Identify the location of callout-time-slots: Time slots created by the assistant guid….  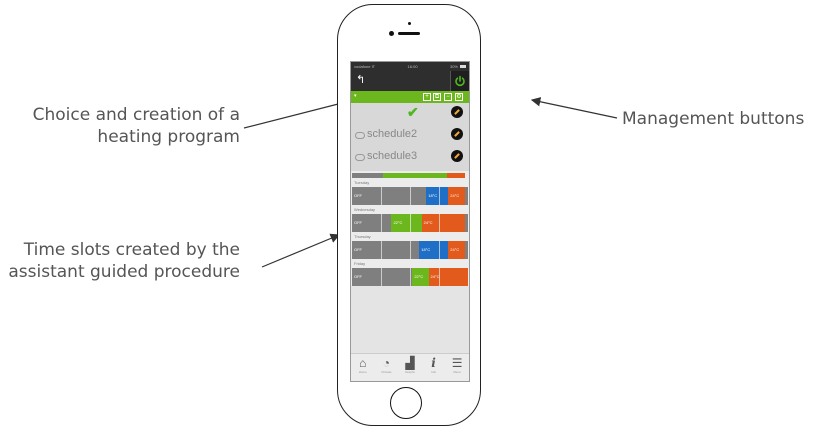
(124, 261).